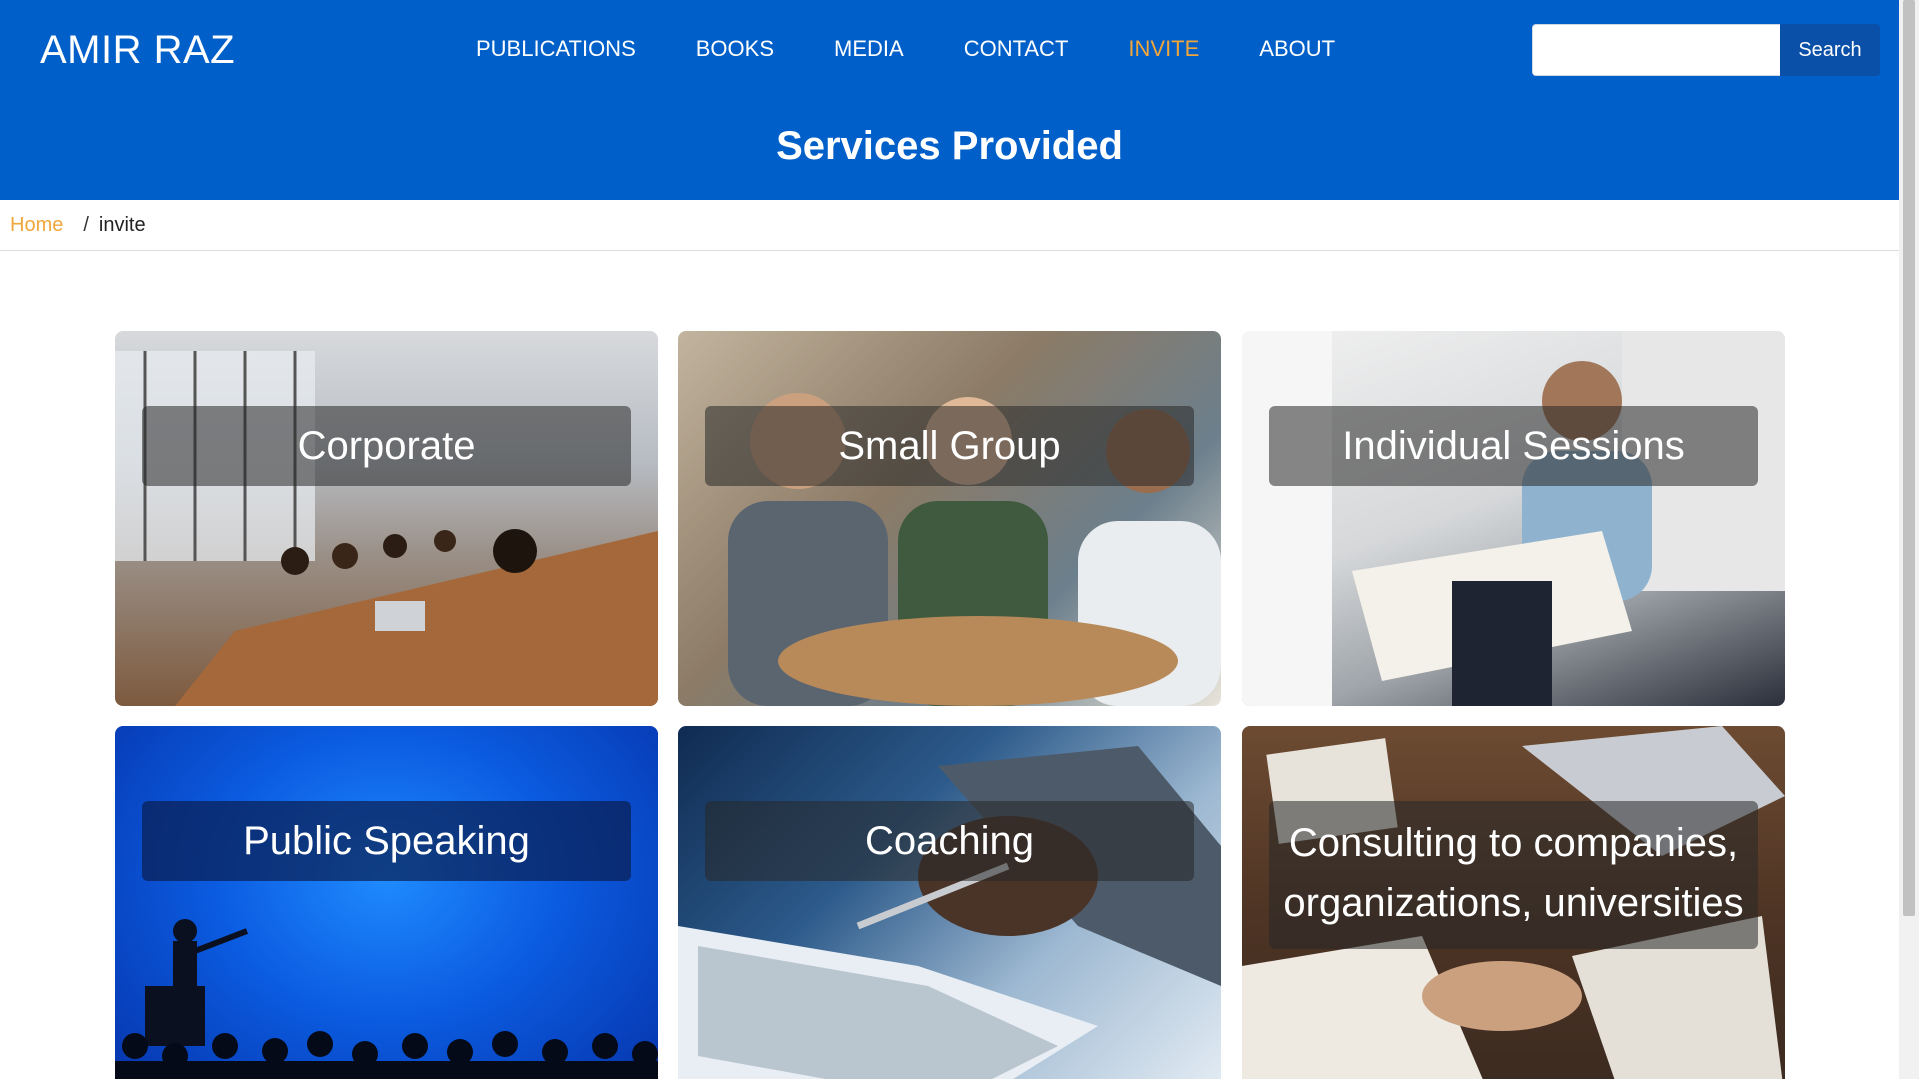  What do you see at coordinates (1016, 49) in the screenshot?
I see `nav-contact: CONTACT` at bounding box center [1016, 49].